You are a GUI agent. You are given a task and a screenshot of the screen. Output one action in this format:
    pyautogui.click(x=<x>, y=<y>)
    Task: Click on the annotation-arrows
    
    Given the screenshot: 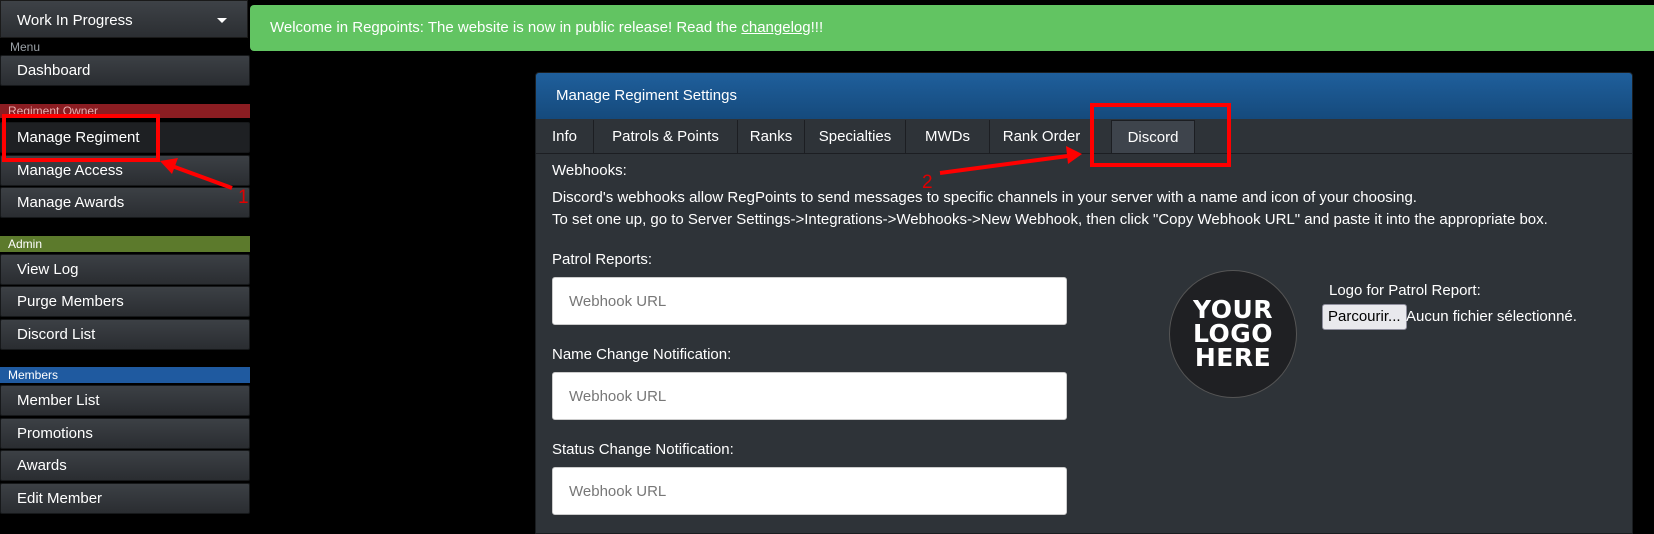 What is the action you would take?
    pyautogui.click(x=621, y=168)
    